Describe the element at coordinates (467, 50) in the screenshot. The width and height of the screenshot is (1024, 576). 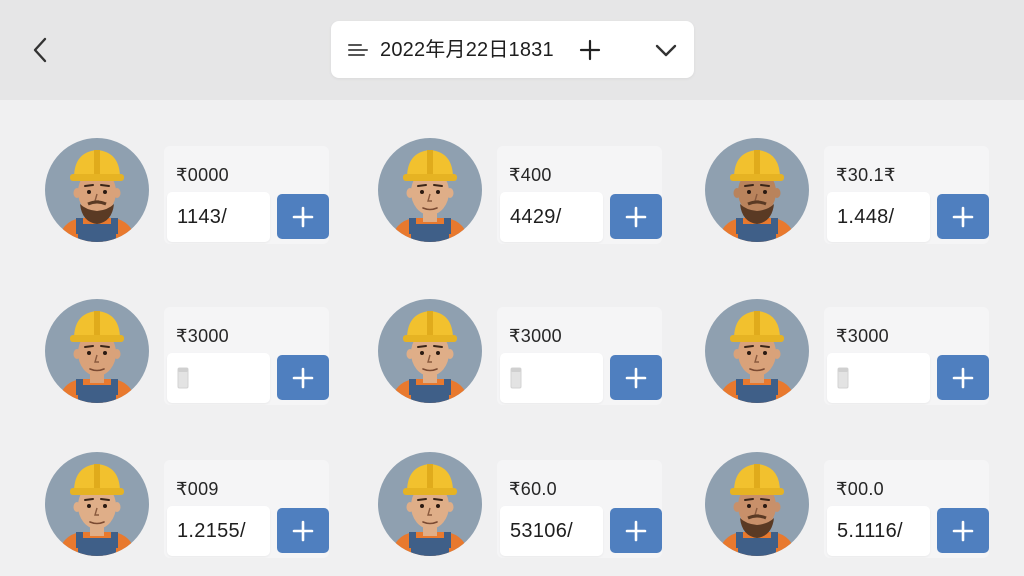
I see `date-text: 2022年月22日1831` at that location.